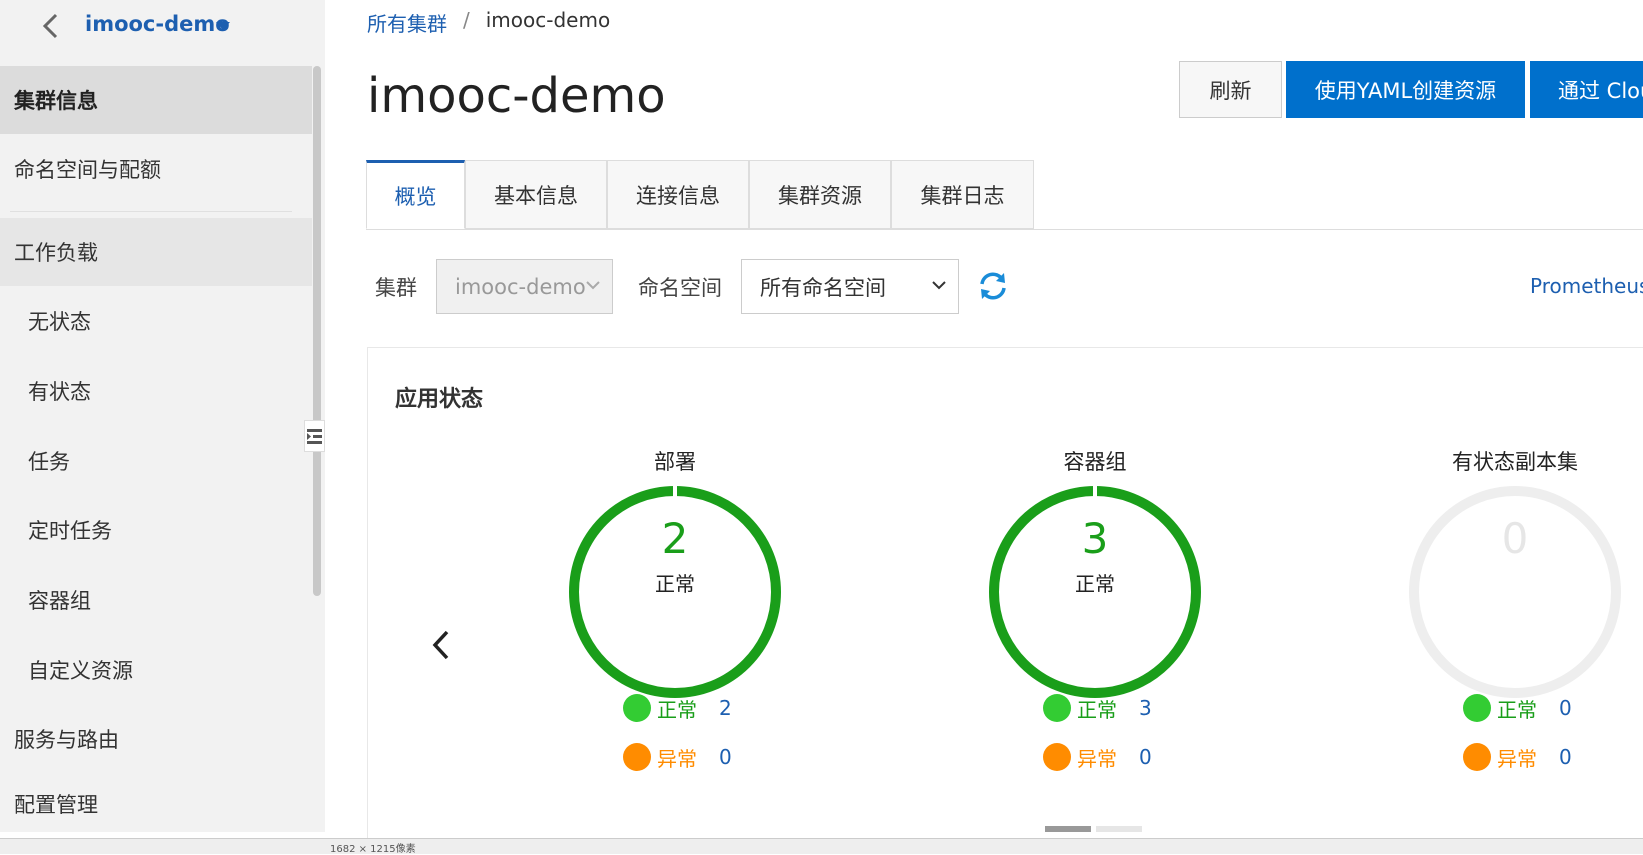  What do you see at coordinates (536, 194) in the screenshot?
I see `tab-basic-info: 基本信息` at bounding box center [536, 194].